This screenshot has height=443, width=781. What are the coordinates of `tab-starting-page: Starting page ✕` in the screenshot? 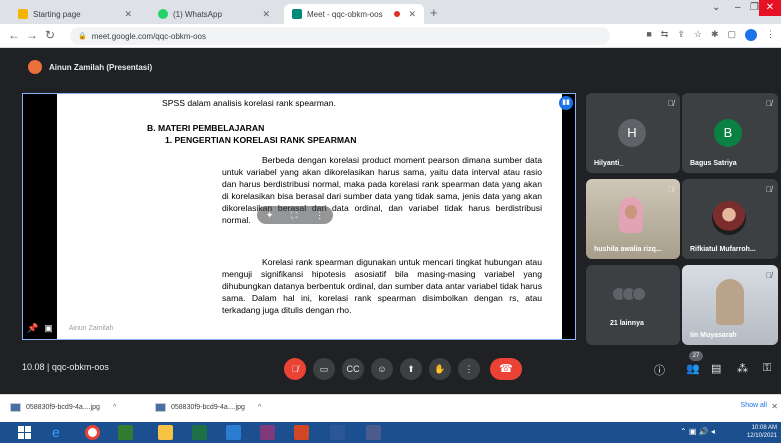 It's located at (75, 14).